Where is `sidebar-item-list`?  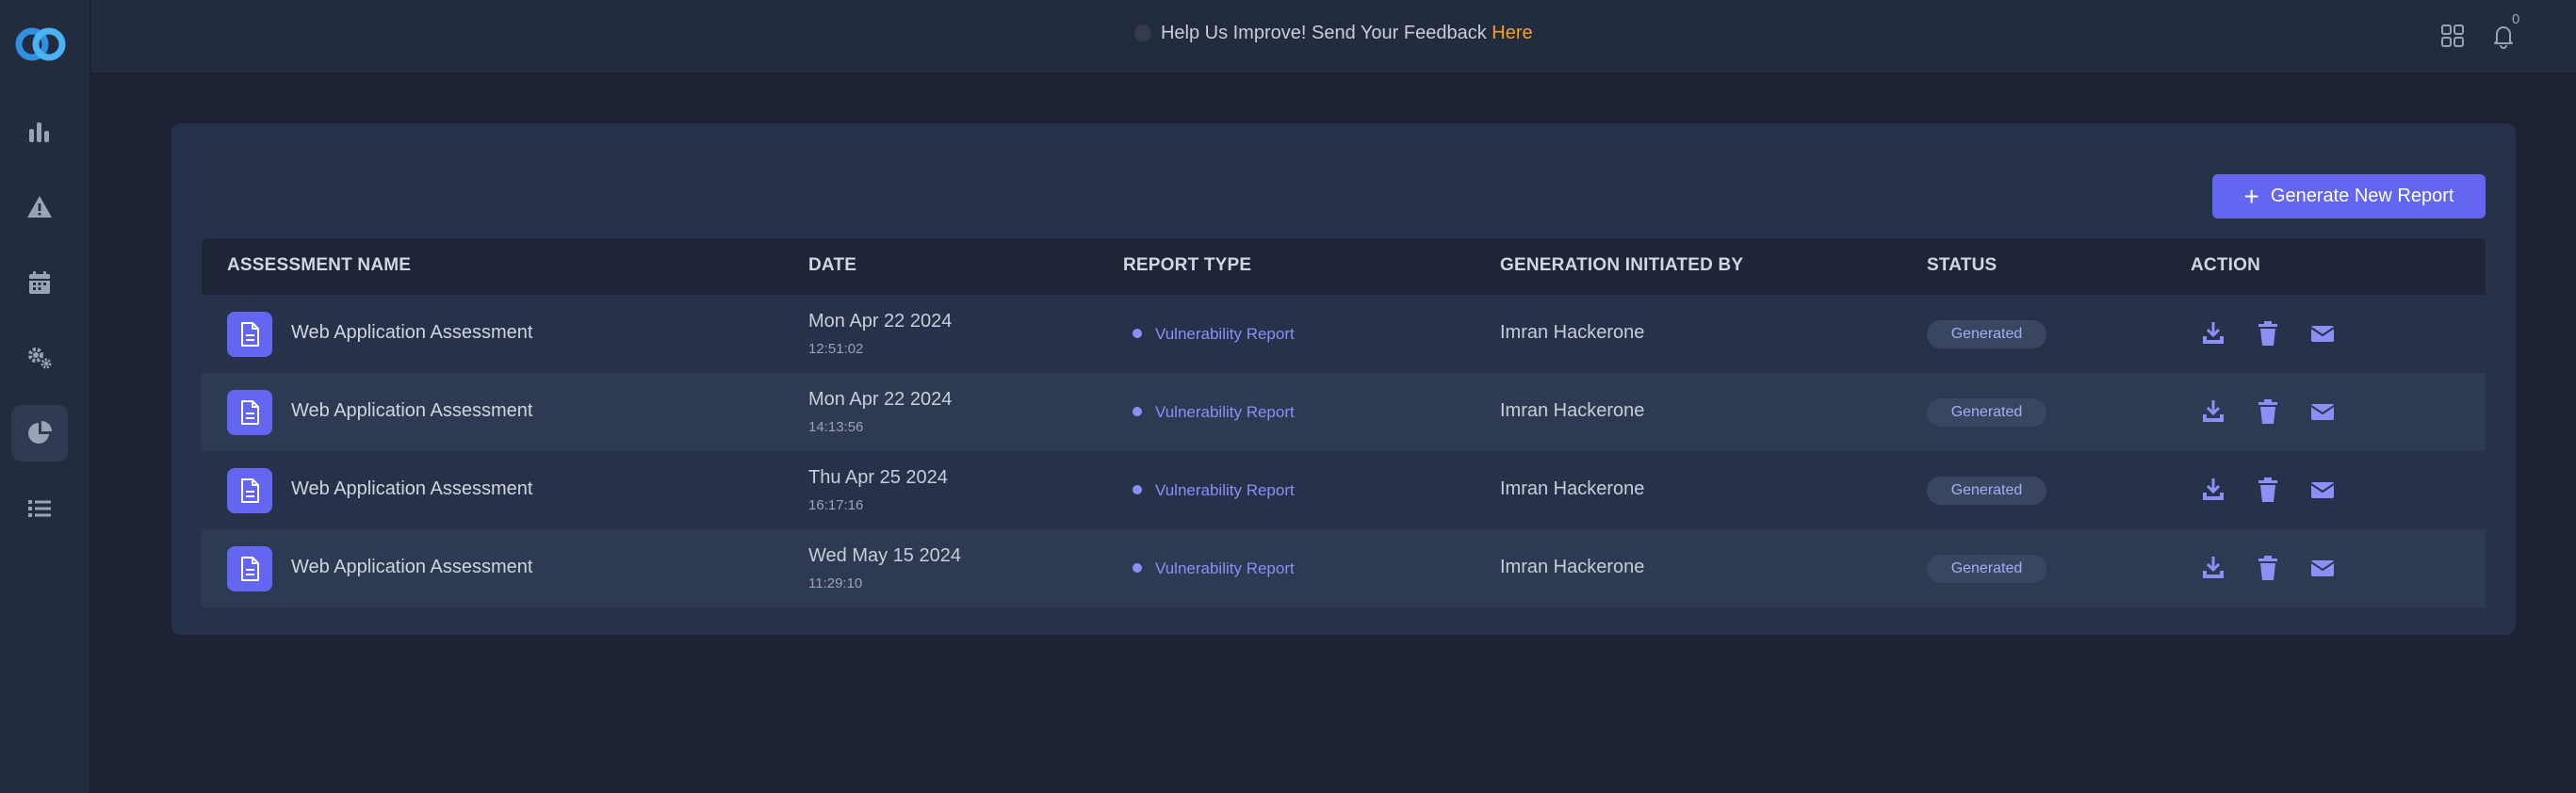 sidebar-item-list is located at coordinates (39, 509).